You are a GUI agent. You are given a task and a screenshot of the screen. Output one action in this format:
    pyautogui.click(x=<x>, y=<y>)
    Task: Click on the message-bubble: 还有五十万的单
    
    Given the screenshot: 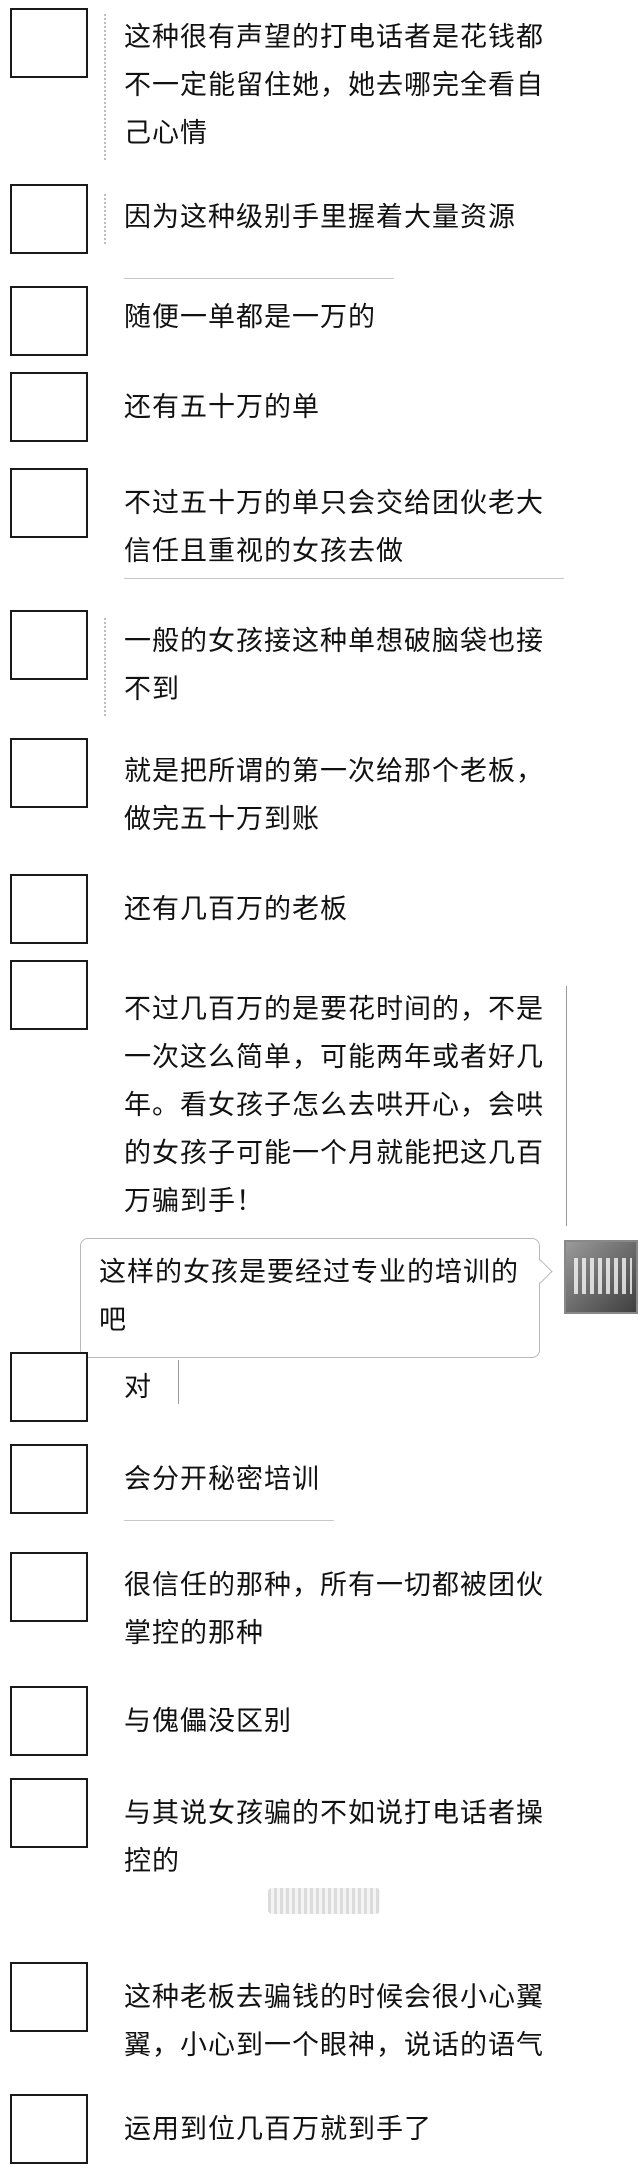 What is the action you would take?
    pyautogui.click(x=222, y=407)
    